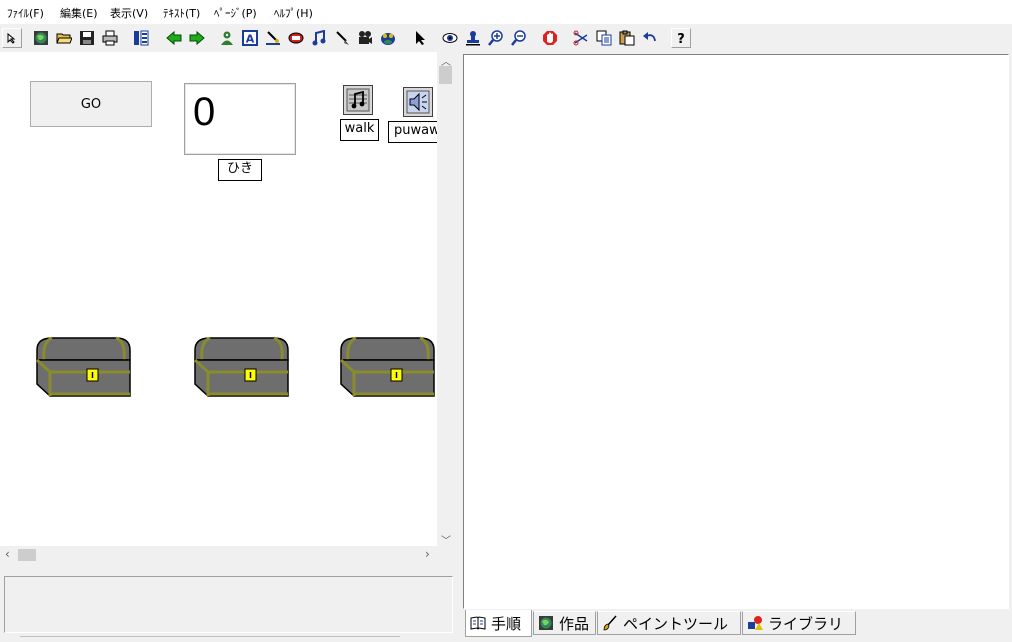  Describe the element at coordinates (27, 555) in the screenshot. I see `horizontal-scroll-thumb` at that location.